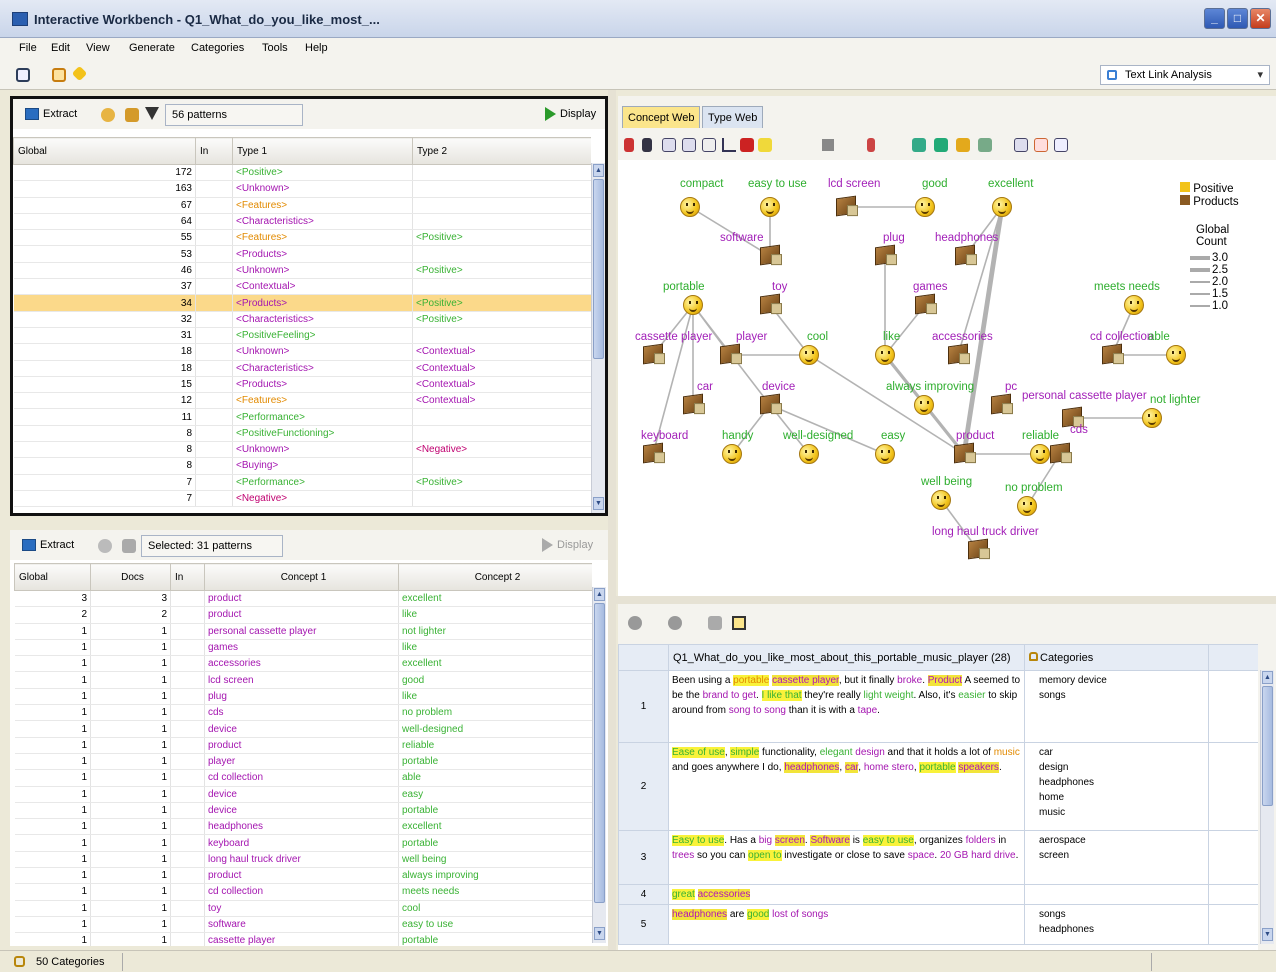 The height and width of the screenshot is (972, 1276). I want to click on web-node-label: like, so click(891, 337).